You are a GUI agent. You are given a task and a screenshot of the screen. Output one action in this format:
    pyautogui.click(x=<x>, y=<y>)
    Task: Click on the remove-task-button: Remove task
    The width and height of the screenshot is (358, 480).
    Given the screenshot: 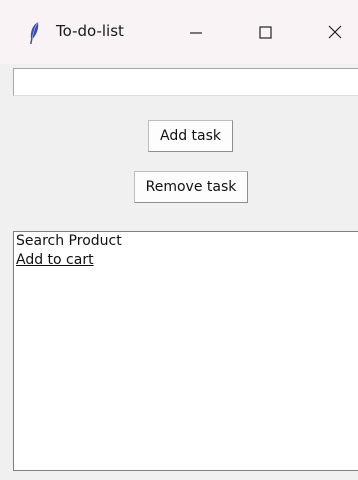 What is the action you would take?
    pyautogui.click(x=191, y=187)
    